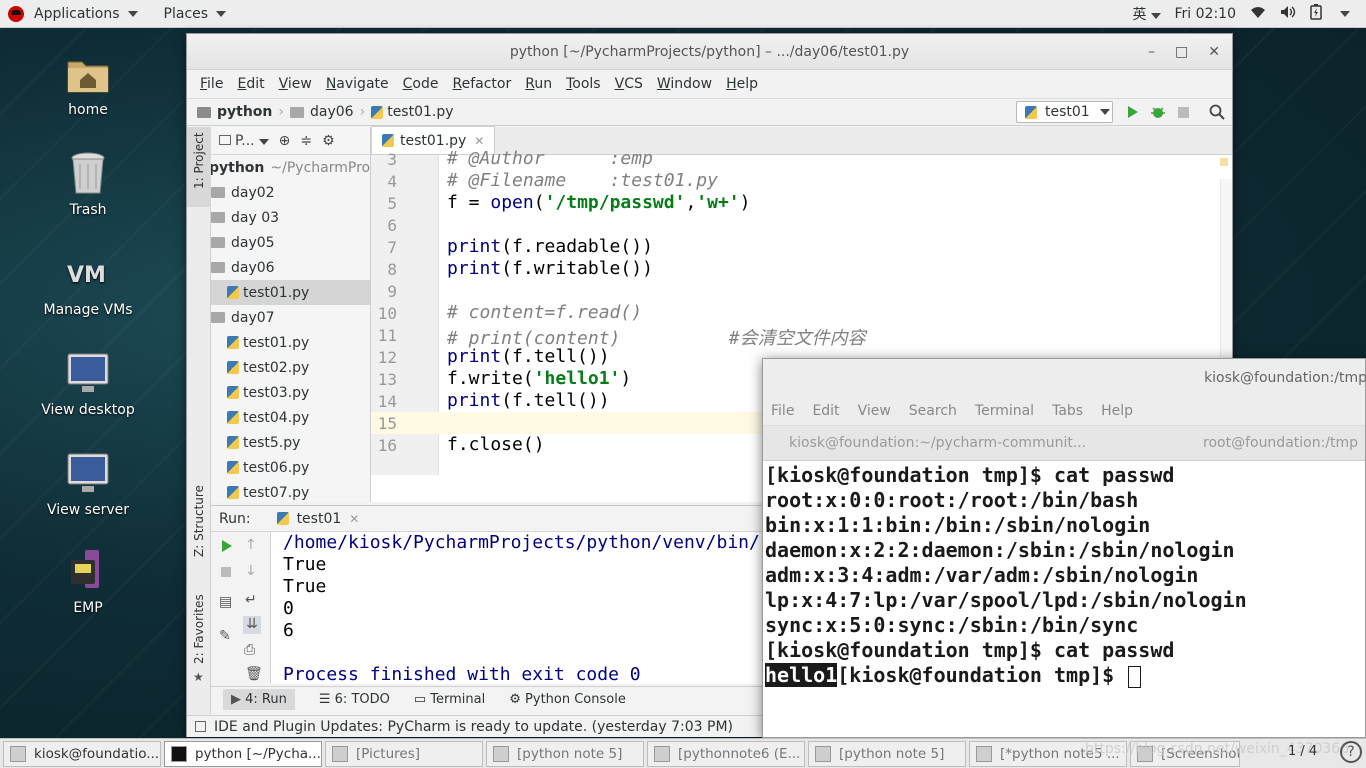 The height and width of the screenshot is (768, 1366). Describe the element at coordinates (354, 699) in the screenshot. I see `tab-todo: ☰ 6: TODO` at that location.